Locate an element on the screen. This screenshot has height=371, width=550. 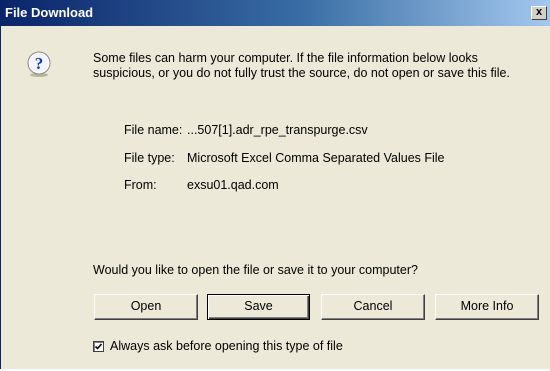
title-bar: File Download x is located at coordinates (275, 13).